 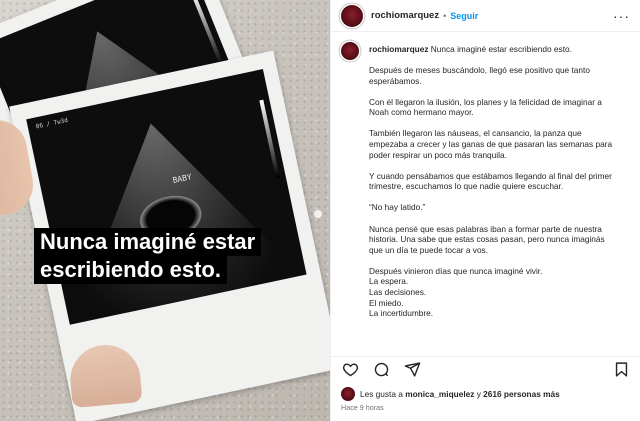 What do you see at coordinates (398, 292) in the screenshot?
I see `caption-list-line: Las decisiones.` at bounding box center [398, 292].